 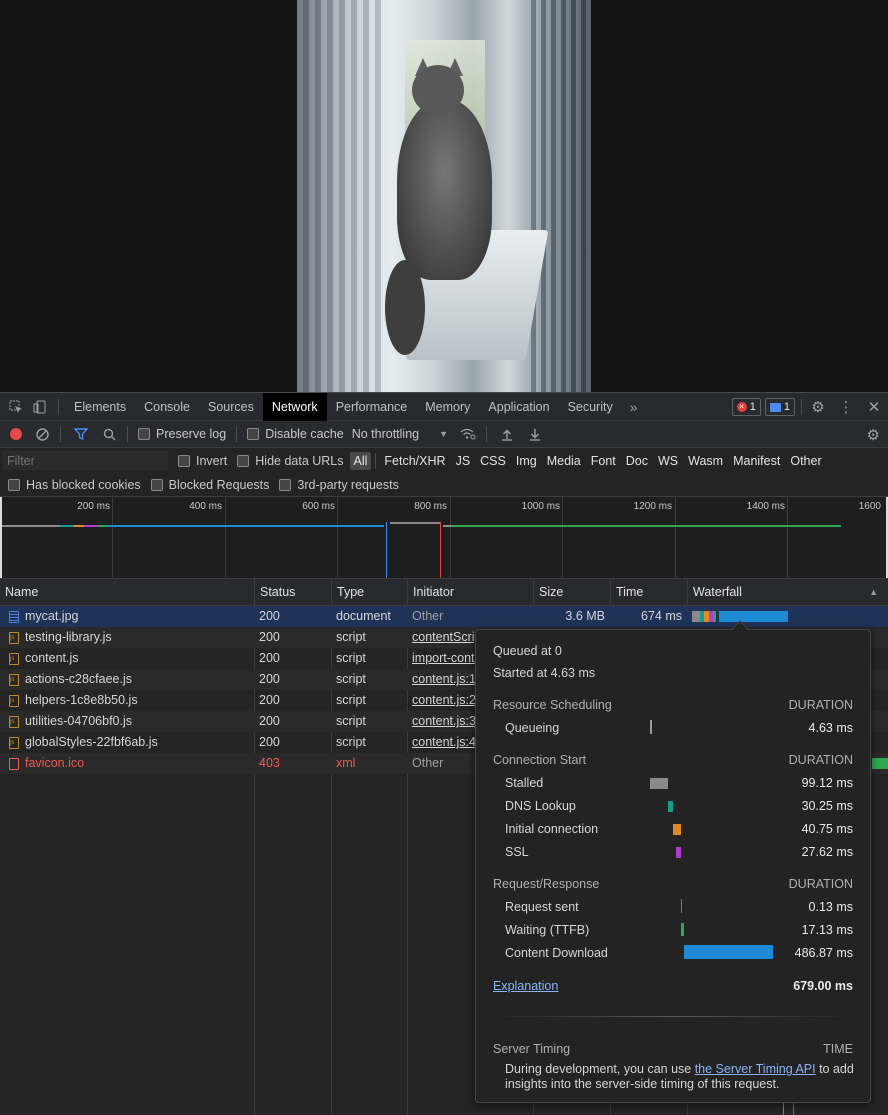 What do you see at coordinates (79, 721) in the screenshot?
I see `request-name: utilities-04706bf0.js` at bounding box center [79, 721].